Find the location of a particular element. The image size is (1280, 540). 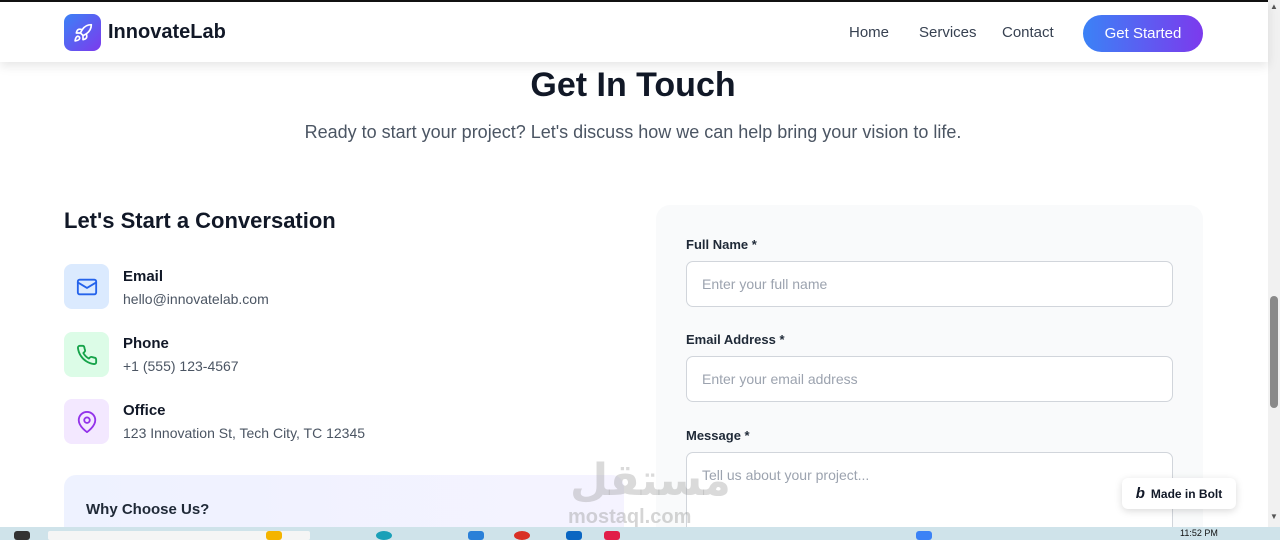

taskbar-tray-icon is located at coordinates (924, 535).